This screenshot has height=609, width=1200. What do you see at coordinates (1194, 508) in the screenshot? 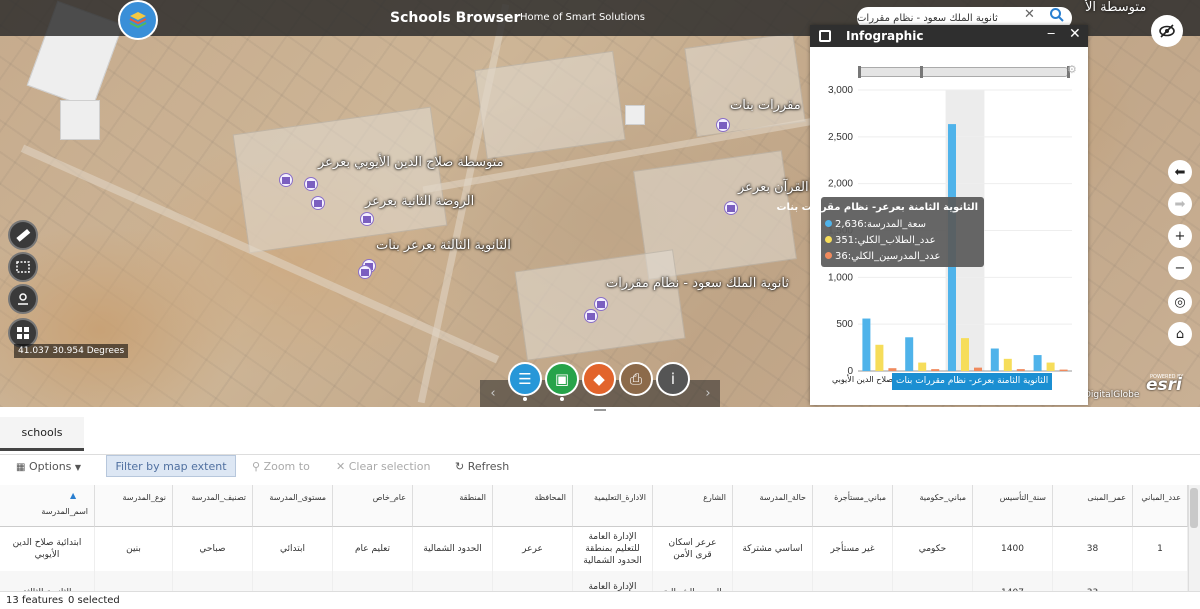
I see `scrollbar-thumb` at bounding box center [1194, 508].